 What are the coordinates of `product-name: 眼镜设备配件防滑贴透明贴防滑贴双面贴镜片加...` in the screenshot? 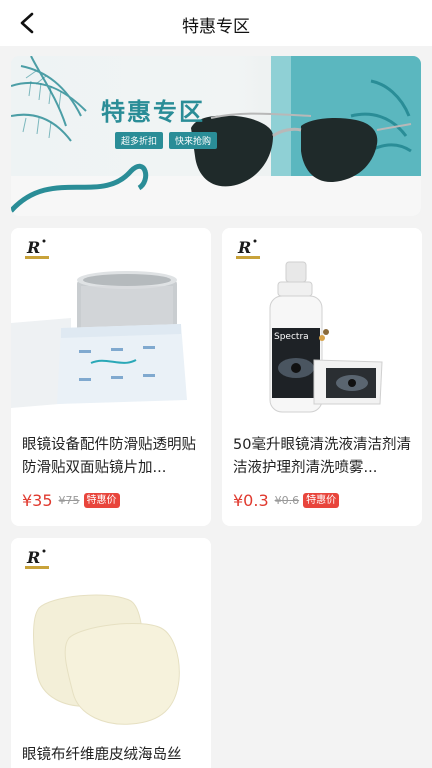 It's located at (109, 456).